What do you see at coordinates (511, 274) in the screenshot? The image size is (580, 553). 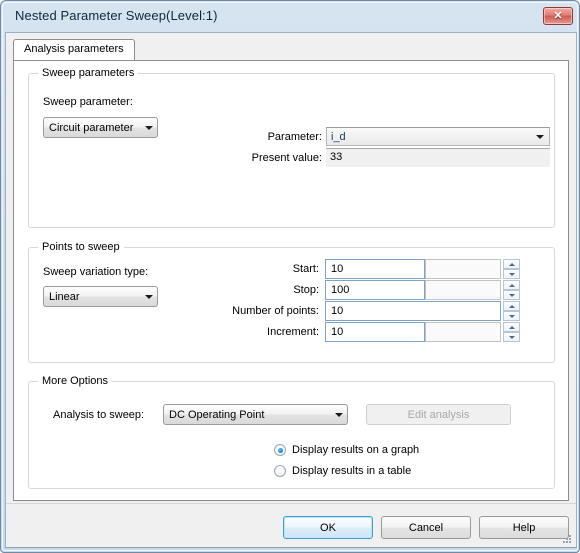 I see `start-spinner-down` at bounding box center [511, 274].